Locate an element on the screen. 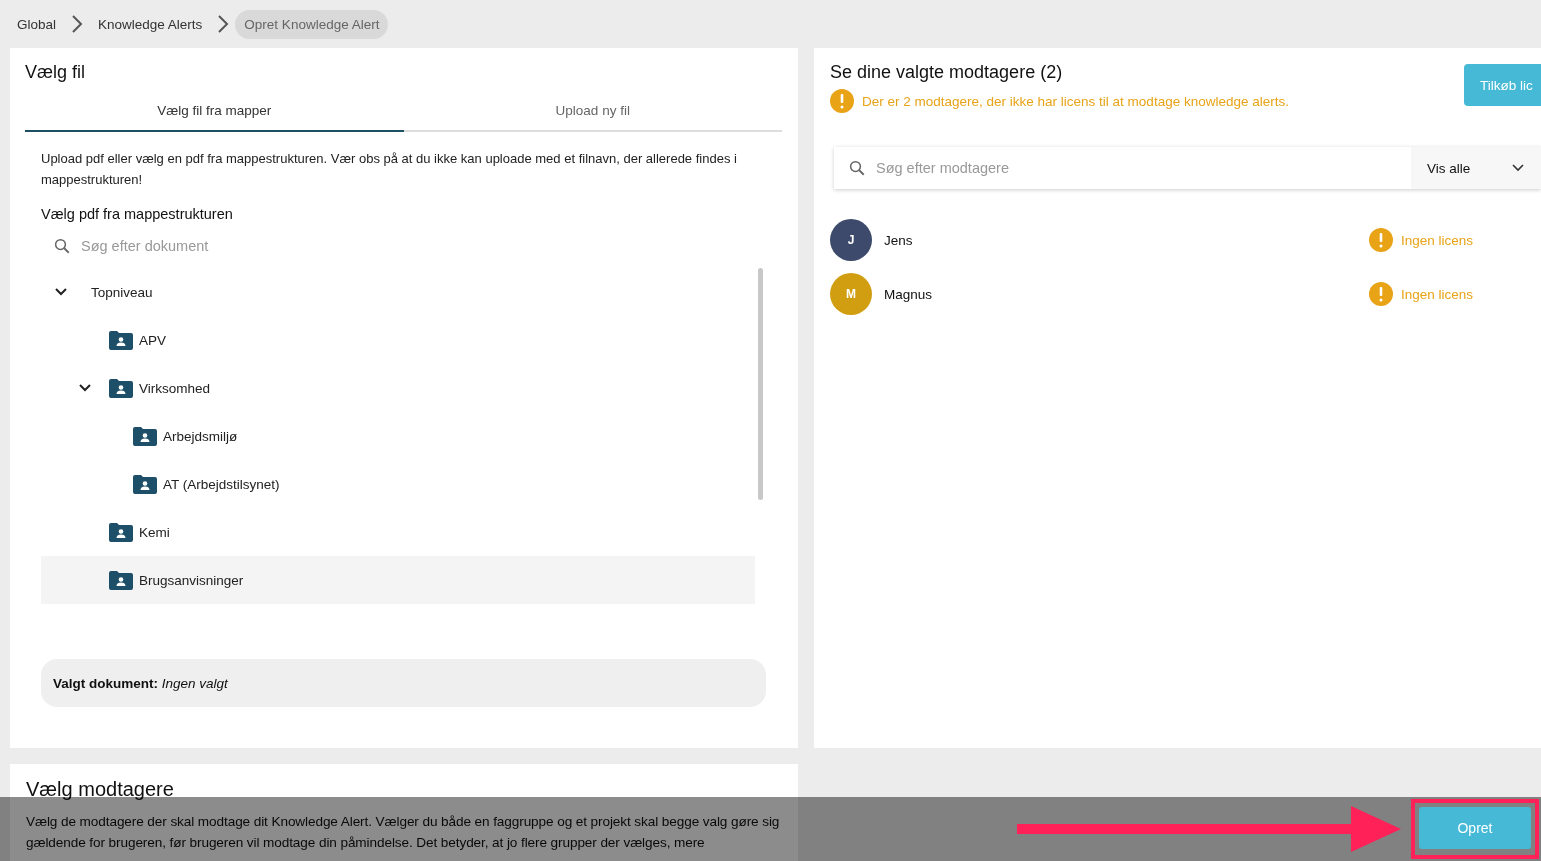 The image size is (1541, 861). tree-item: AT (Arbejdstilsynet) is located at coordinates (398, 484).